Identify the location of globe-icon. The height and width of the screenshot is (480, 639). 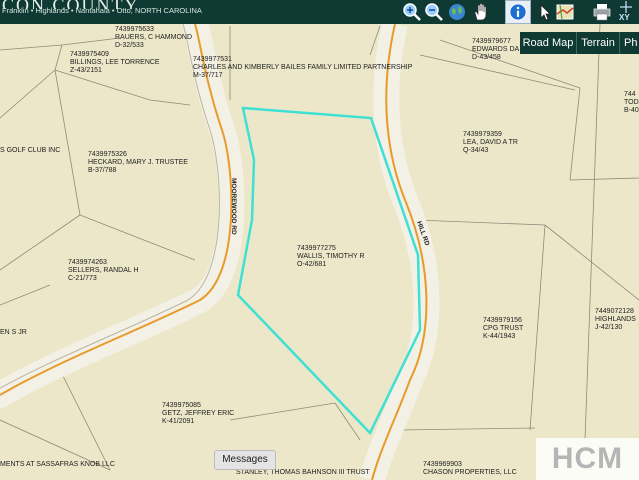
(457, 12).